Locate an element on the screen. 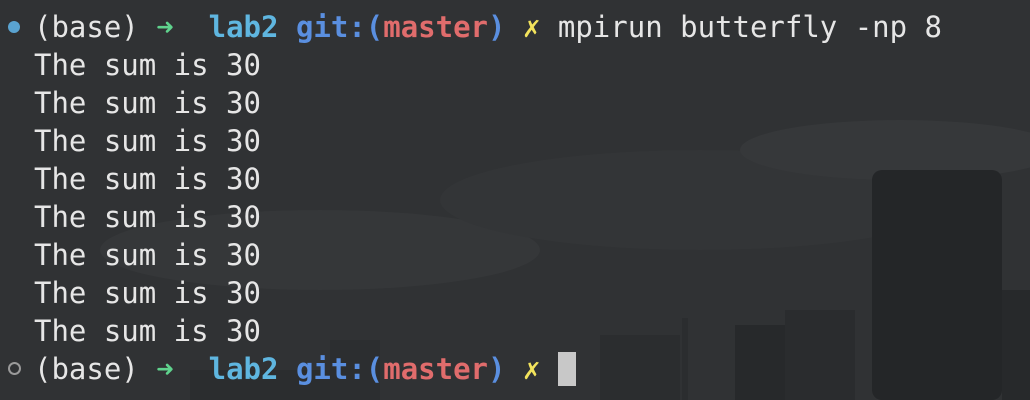  command-text: mpirun butterfly -np 8 is located at coordinates (749, 27).